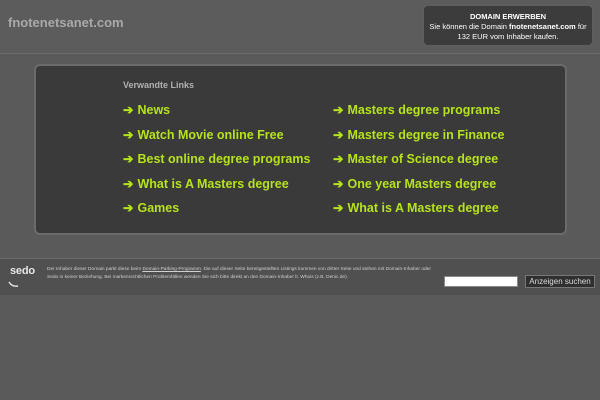 This screenshot has width=600, height=400. What do you see at coordinates (423, 159) in the screenshot?
I see `link-label: Master of Science degree` at bounding box center [423, 159].